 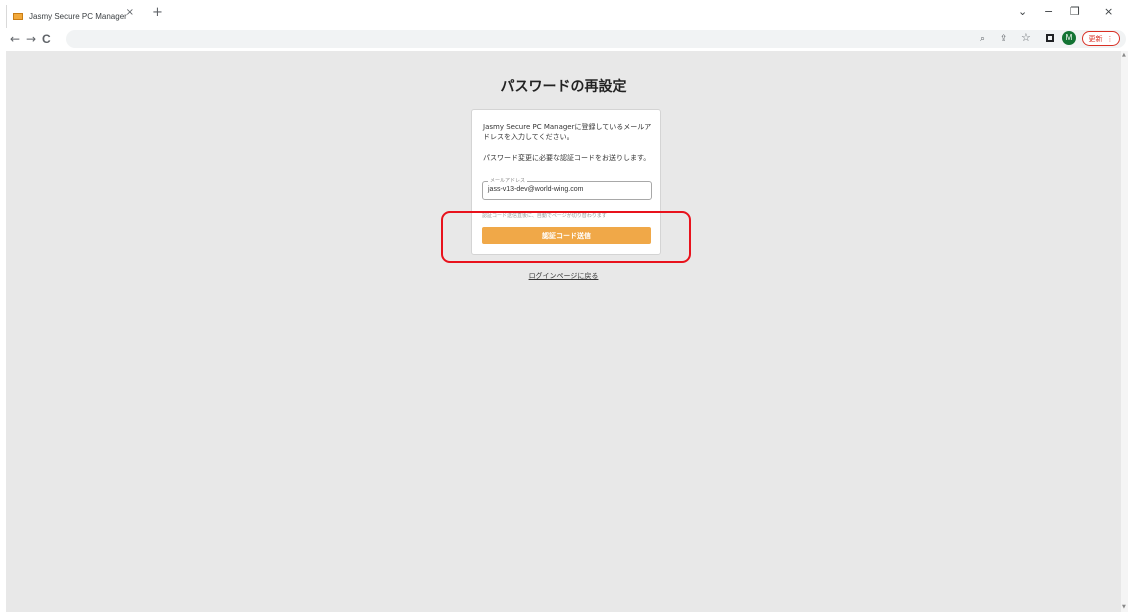 I want to click on back-to-login-link: ログインページに戻る, so click(x=563, y=276).